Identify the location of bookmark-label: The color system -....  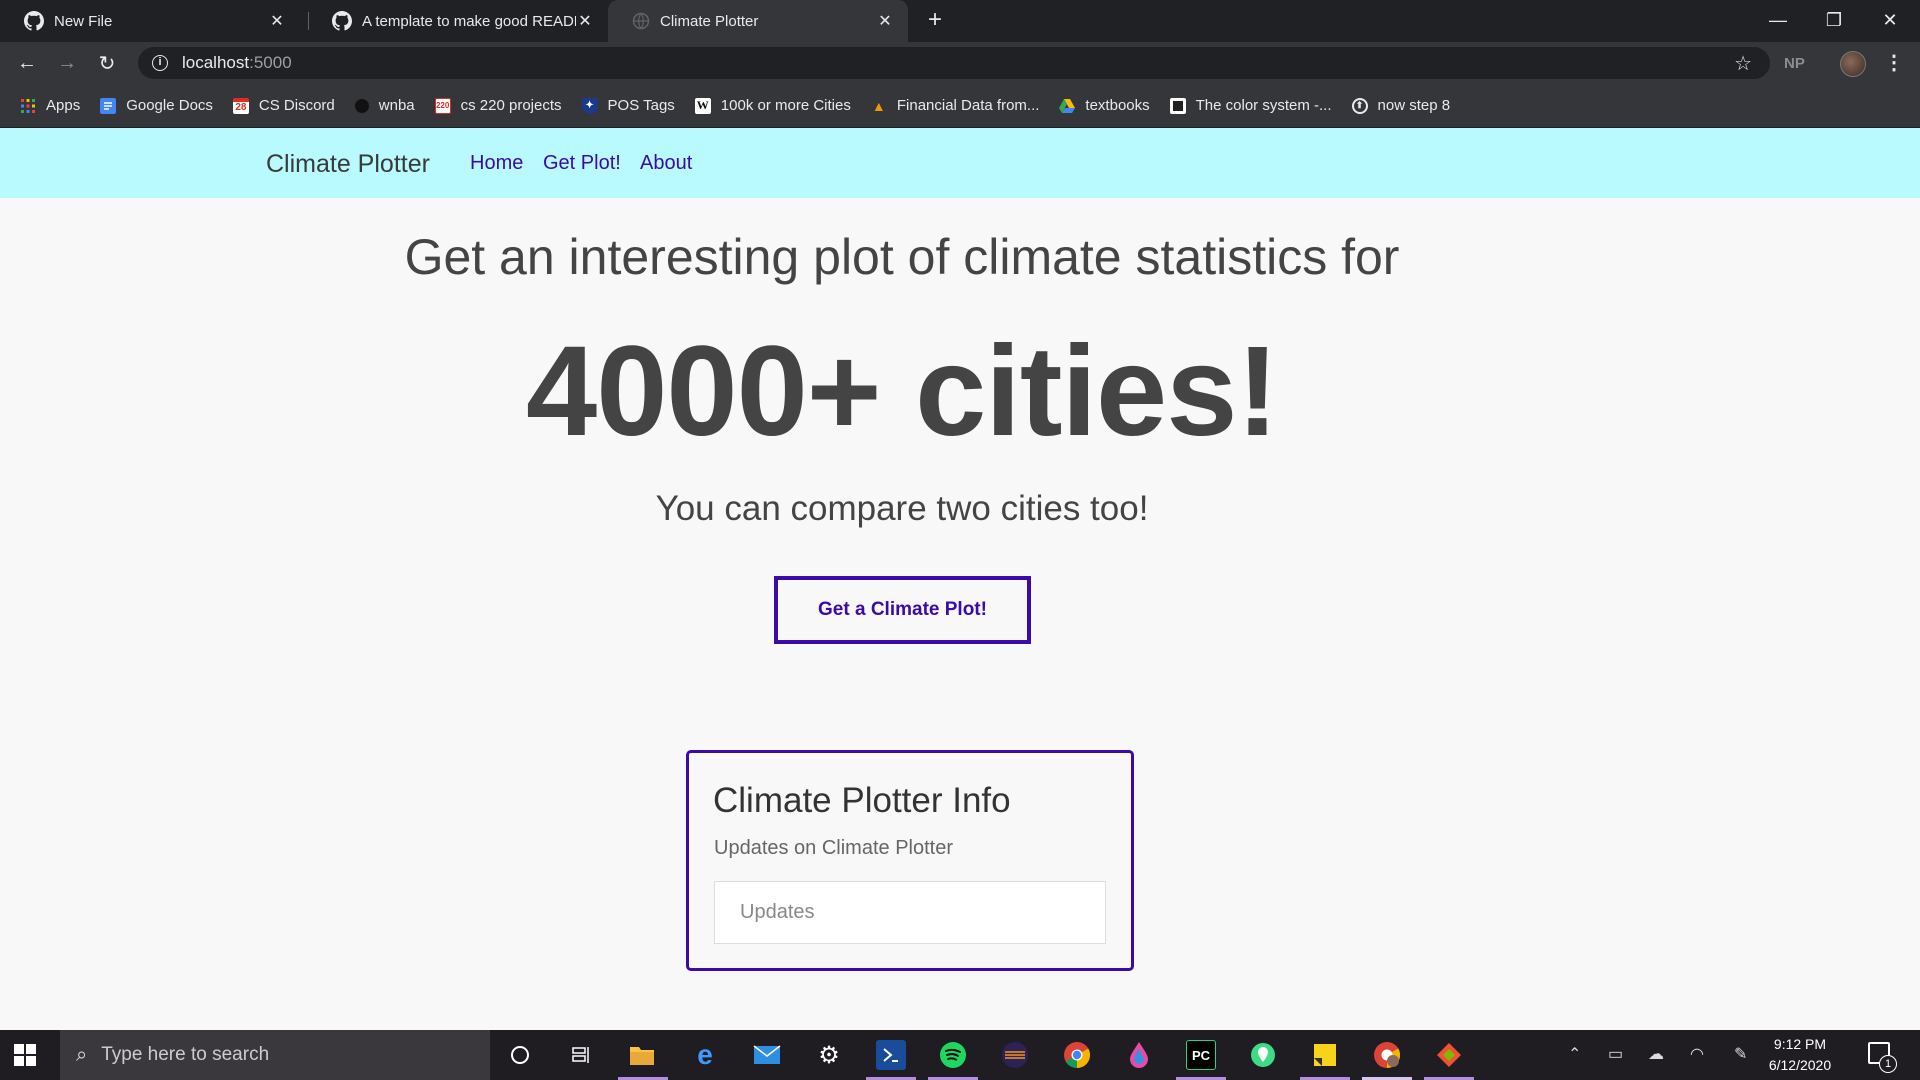
(1263, 105).